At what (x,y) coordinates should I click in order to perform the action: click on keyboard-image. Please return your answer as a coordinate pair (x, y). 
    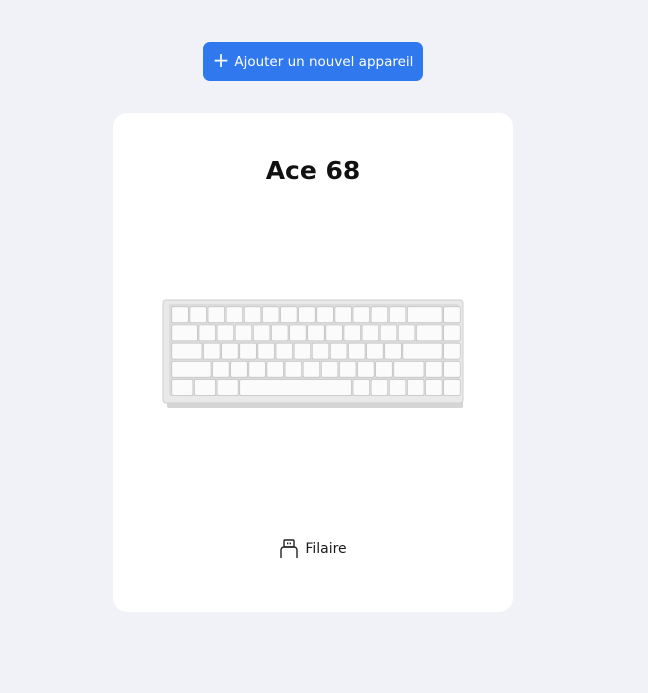
    Looking at the image, I should click on (313, 353).